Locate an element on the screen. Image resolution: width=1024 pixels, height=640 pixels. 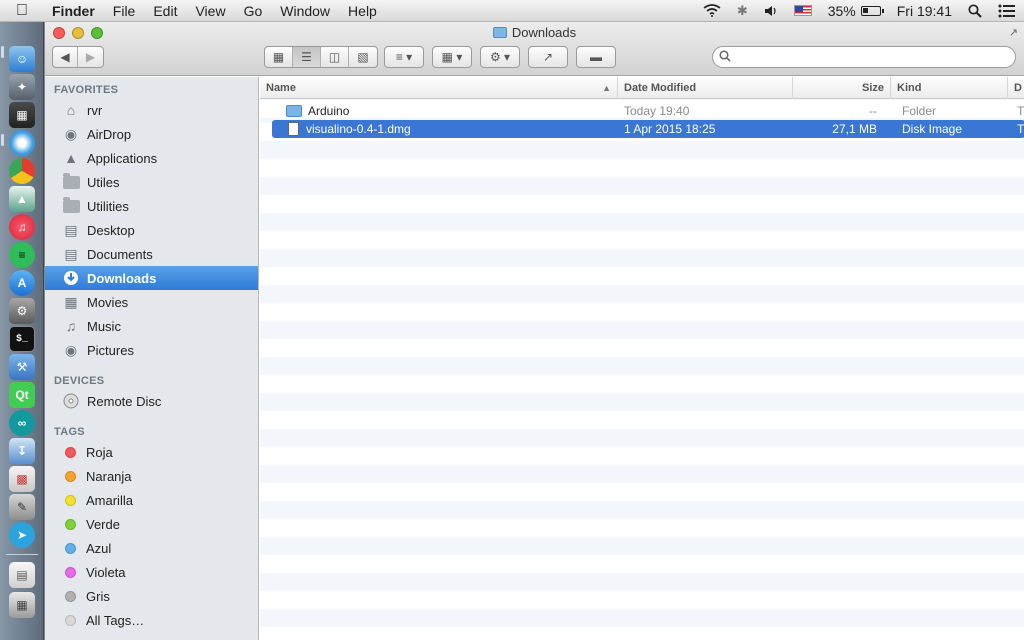
share-group: ↗ is located at coordinates (548, 57).